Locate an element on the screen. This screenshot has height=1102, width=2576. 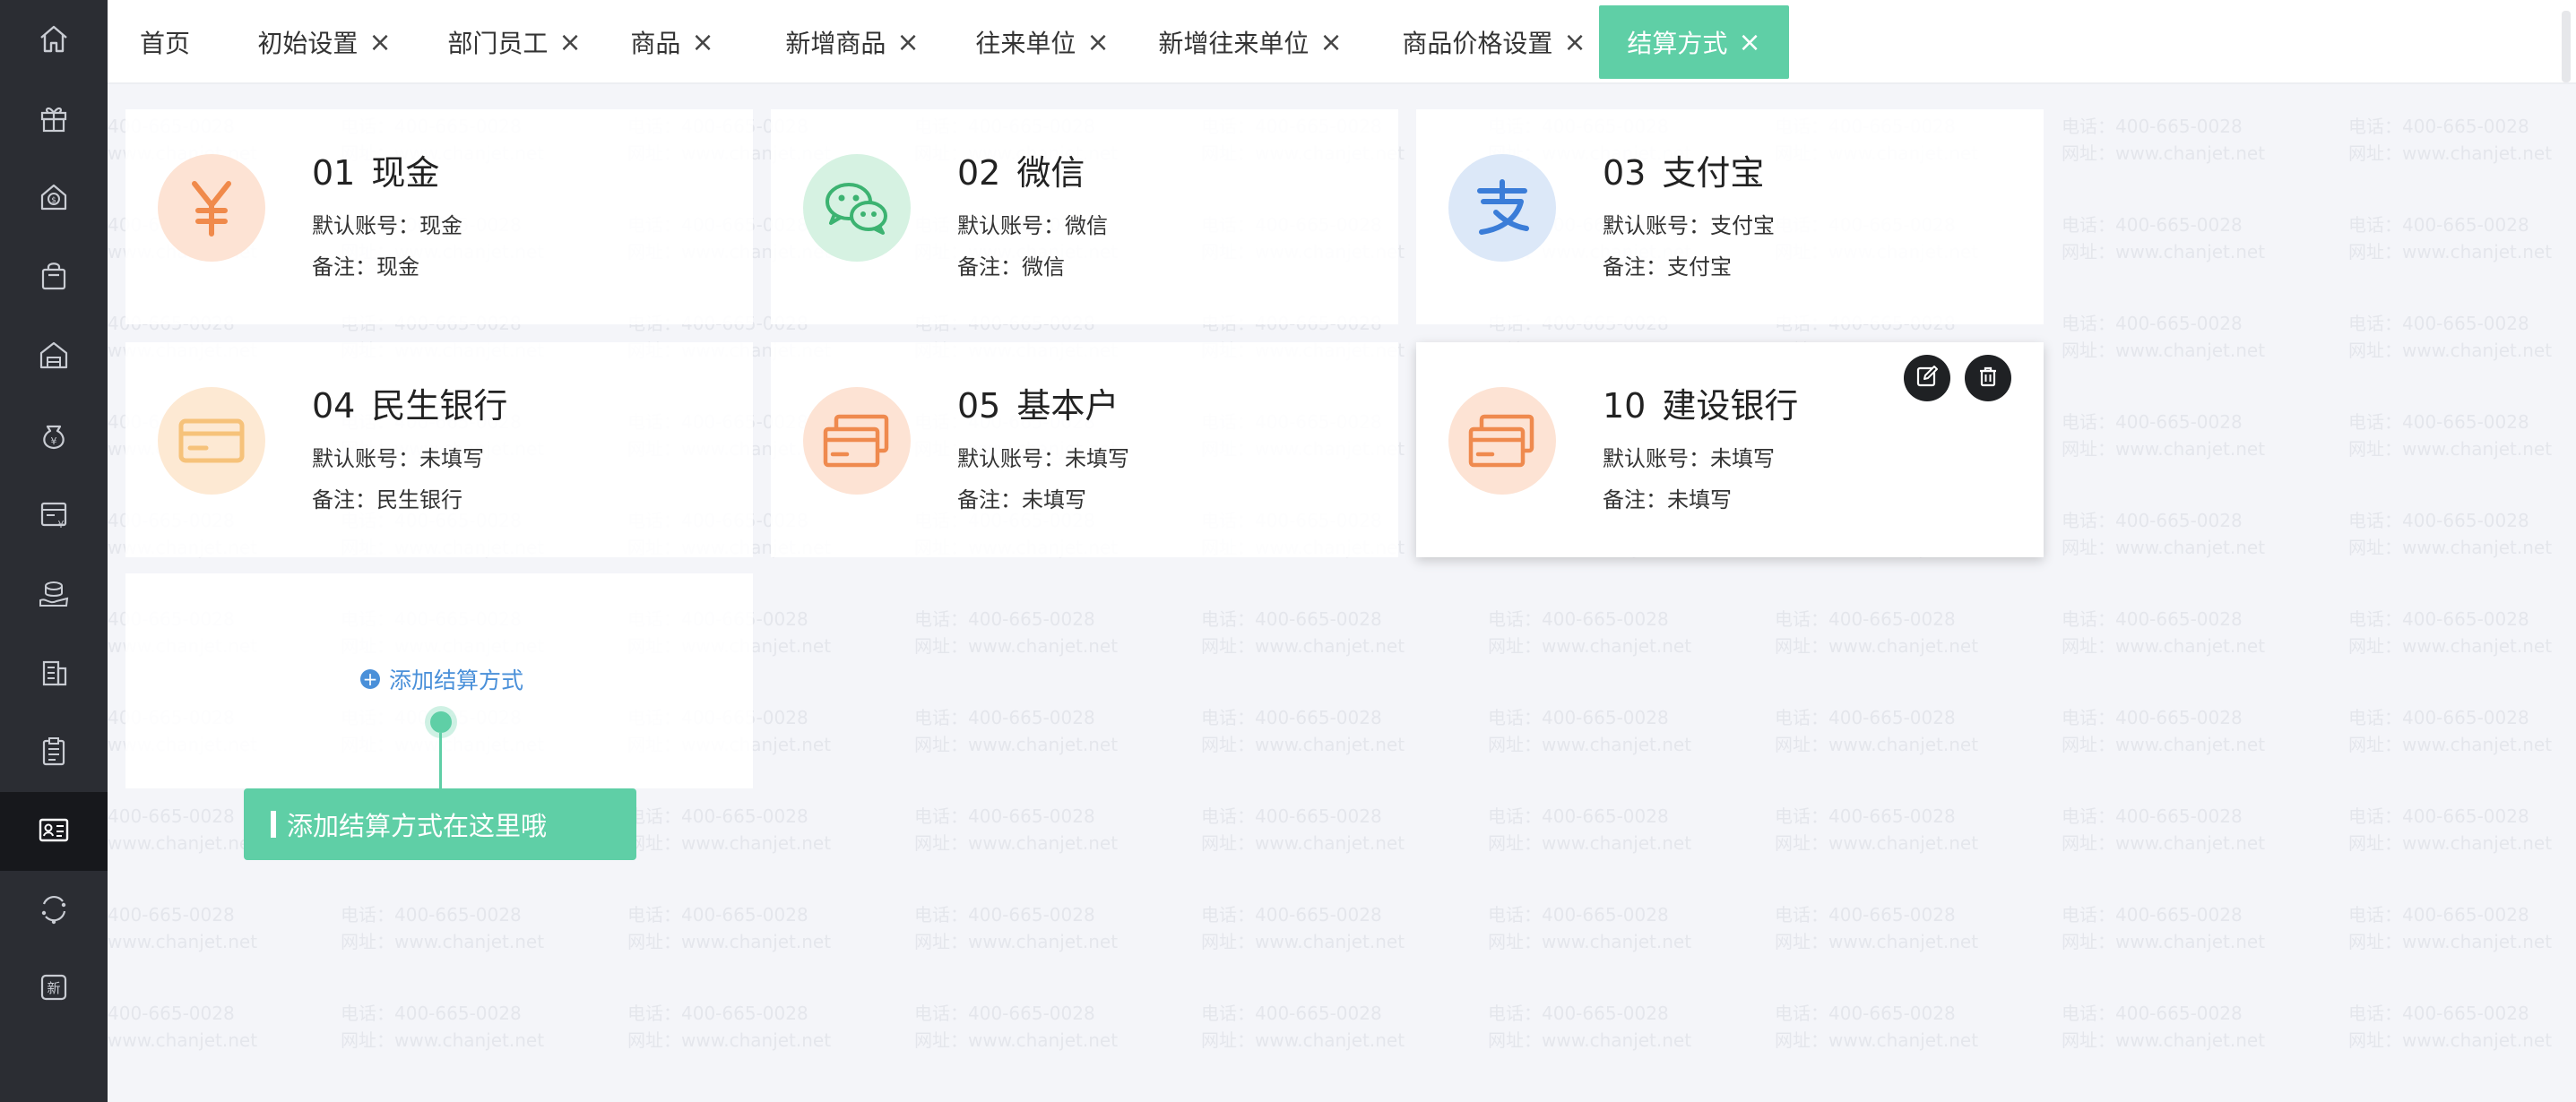
payment-method-card: 05 基本户 默认账号：未填写 备注：未填写 is located at coordinates (1084, 449).